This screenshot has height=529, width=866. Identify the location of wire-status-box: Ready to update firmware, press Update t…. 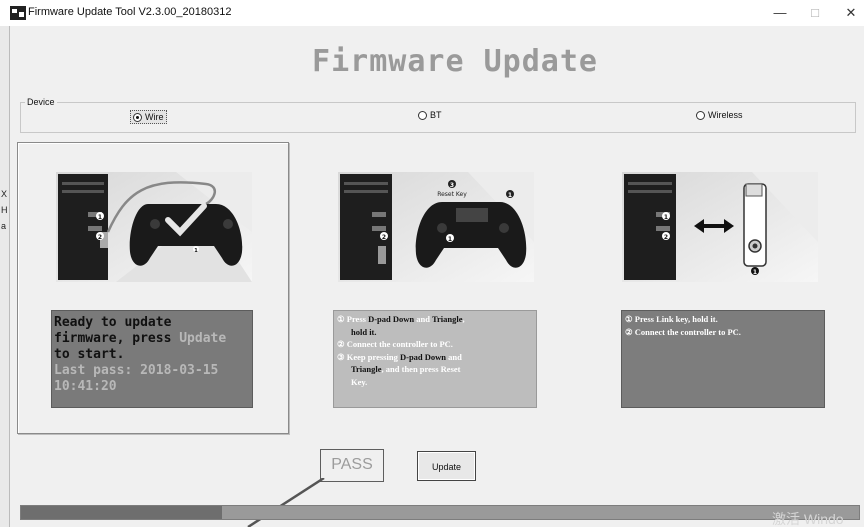
(152, 359).